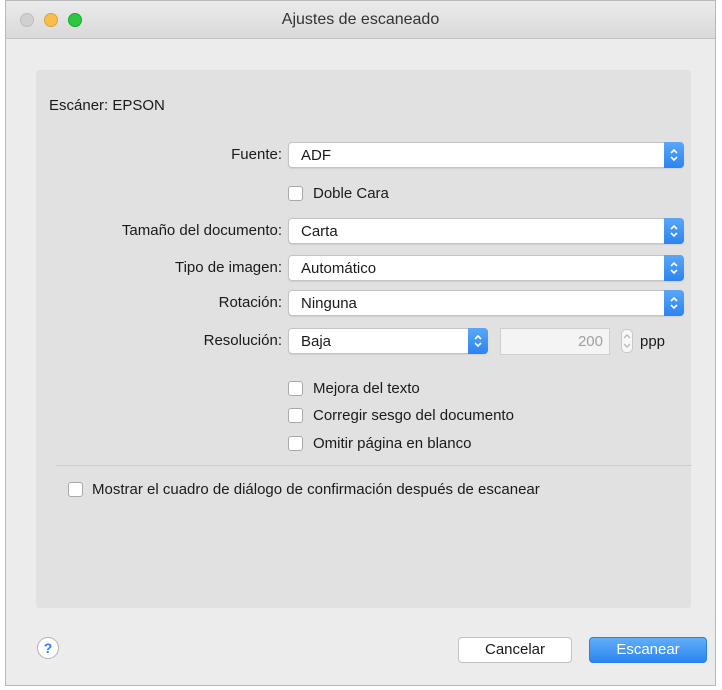 This screenshot has height=690, width=722. What do you see at coordinates (107, 105) in the screenshot?
I see `scanner-label: Escáner: EPSON` at bounding box center [107, 105].